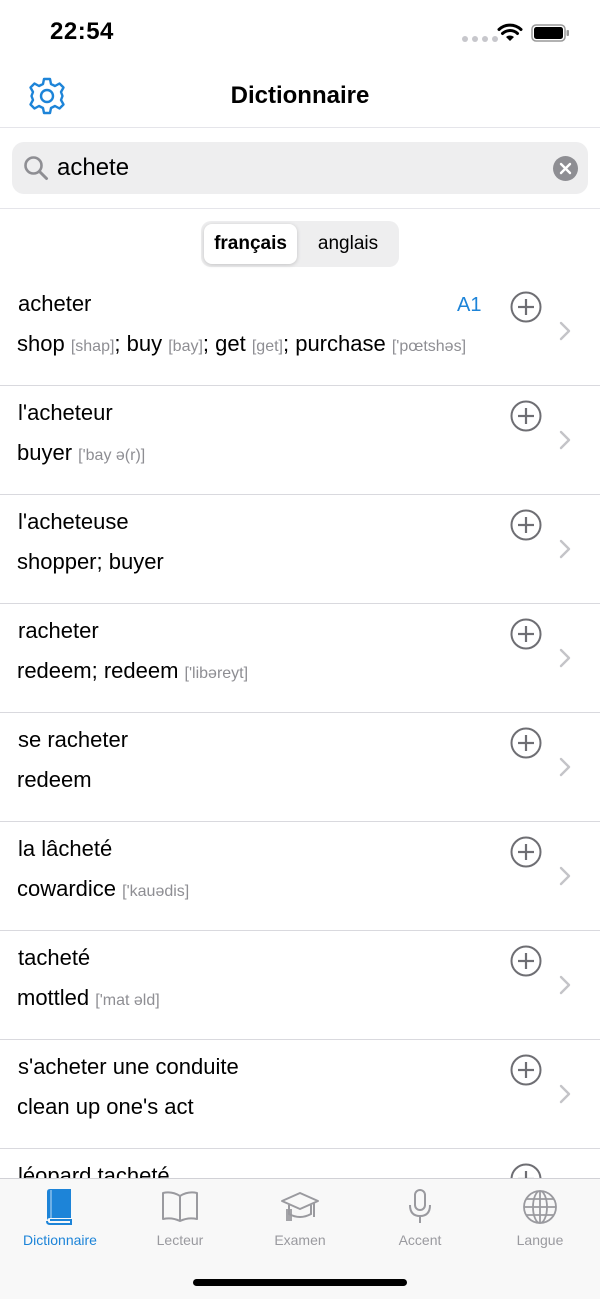 The height and width of the screenshot is (1299, 600). What do you see at coordinates (156, 891) in the screenshot?
I see `pronunciation: ['kauədis]` at bounding box center [156, 891].